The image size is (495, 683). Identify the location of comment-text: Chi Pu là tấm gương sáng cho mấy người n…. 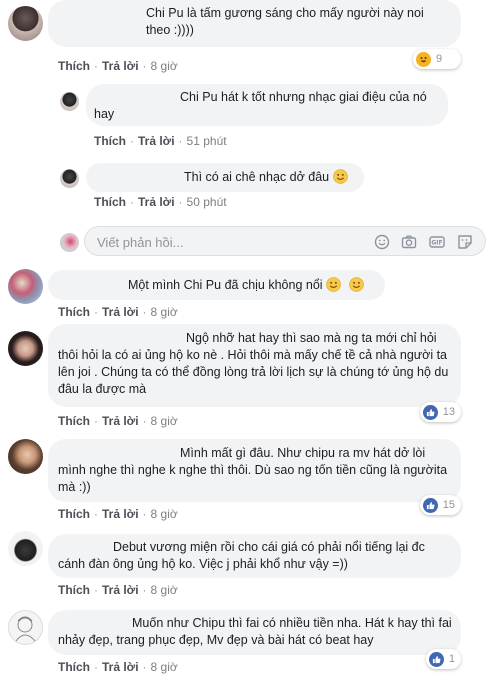
(285, 21).